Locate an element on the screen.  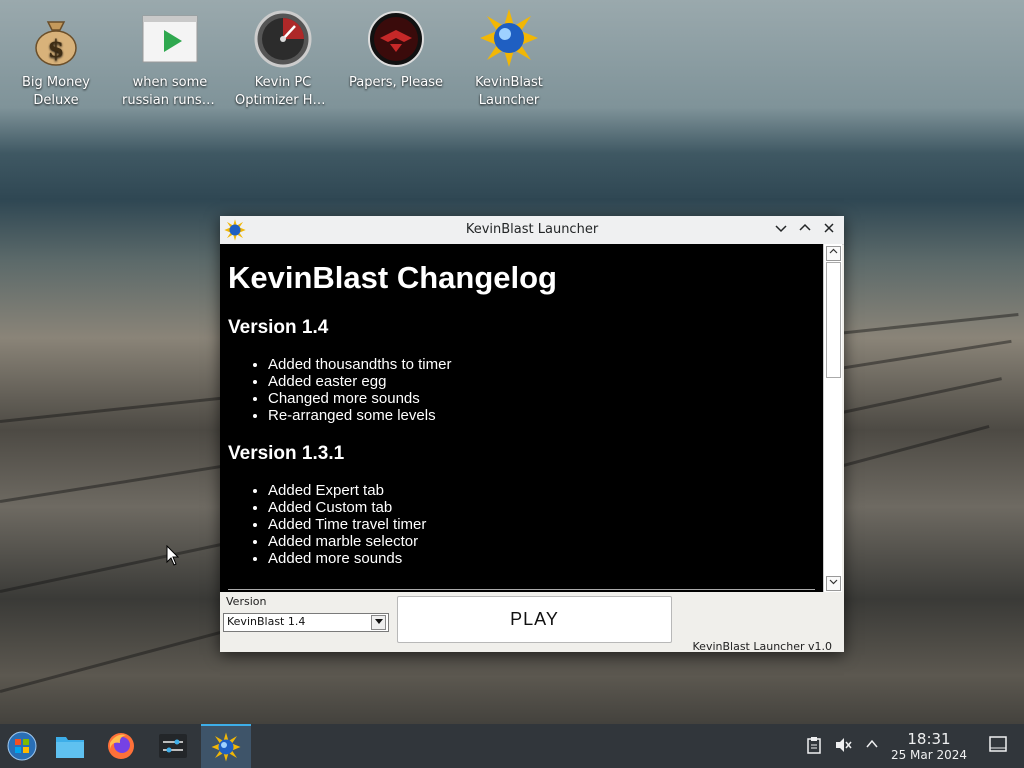
window-titlebar: KevinBlast Launcher is located at coordinates (532, 230).